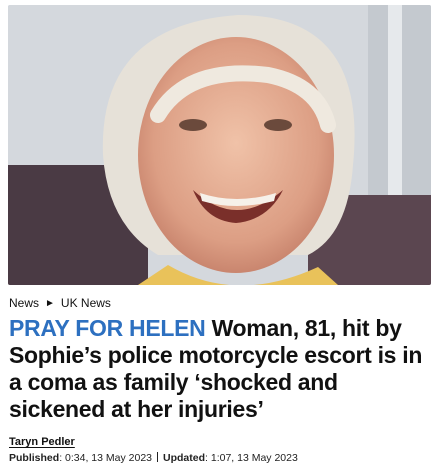  I want to click on breadcrumb: News ► UK News, so click(60, 303).